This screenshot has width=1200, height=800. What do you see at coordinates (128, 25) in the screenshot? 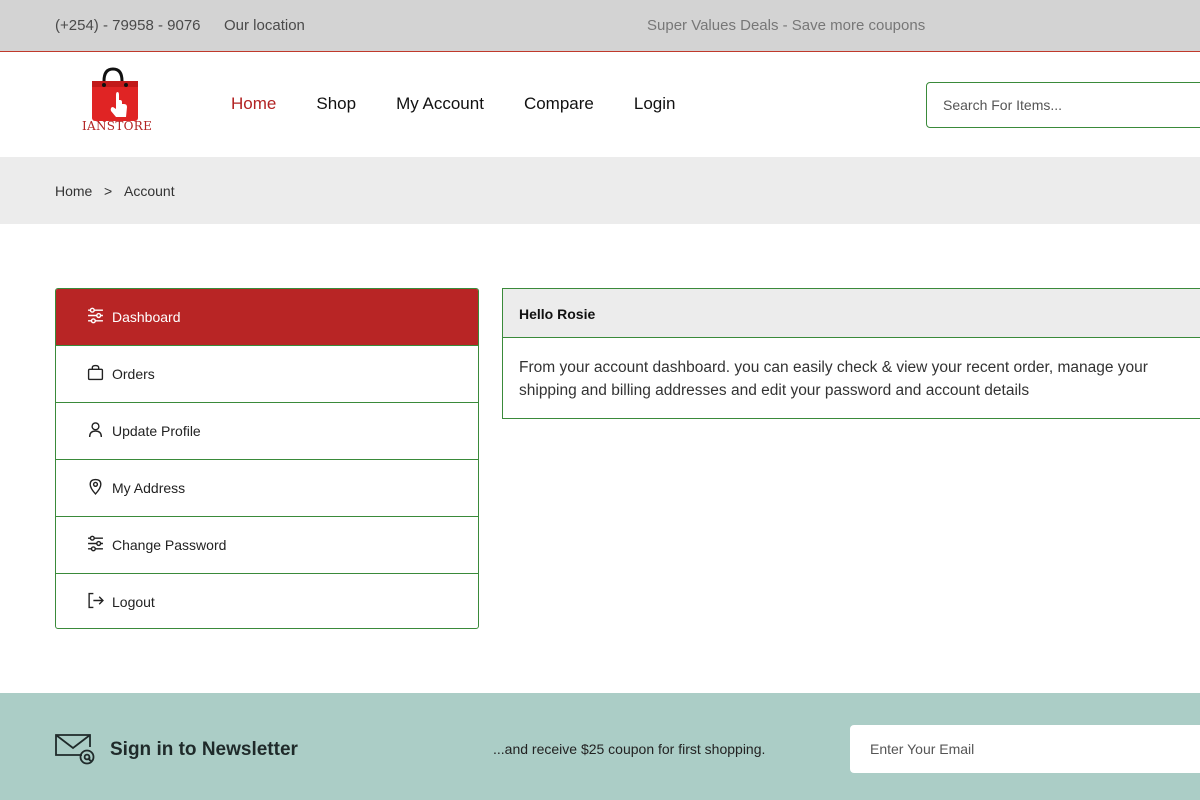
I see `phone-number: (+254) - 79958 - 9076` at bounding box center [128, 25].